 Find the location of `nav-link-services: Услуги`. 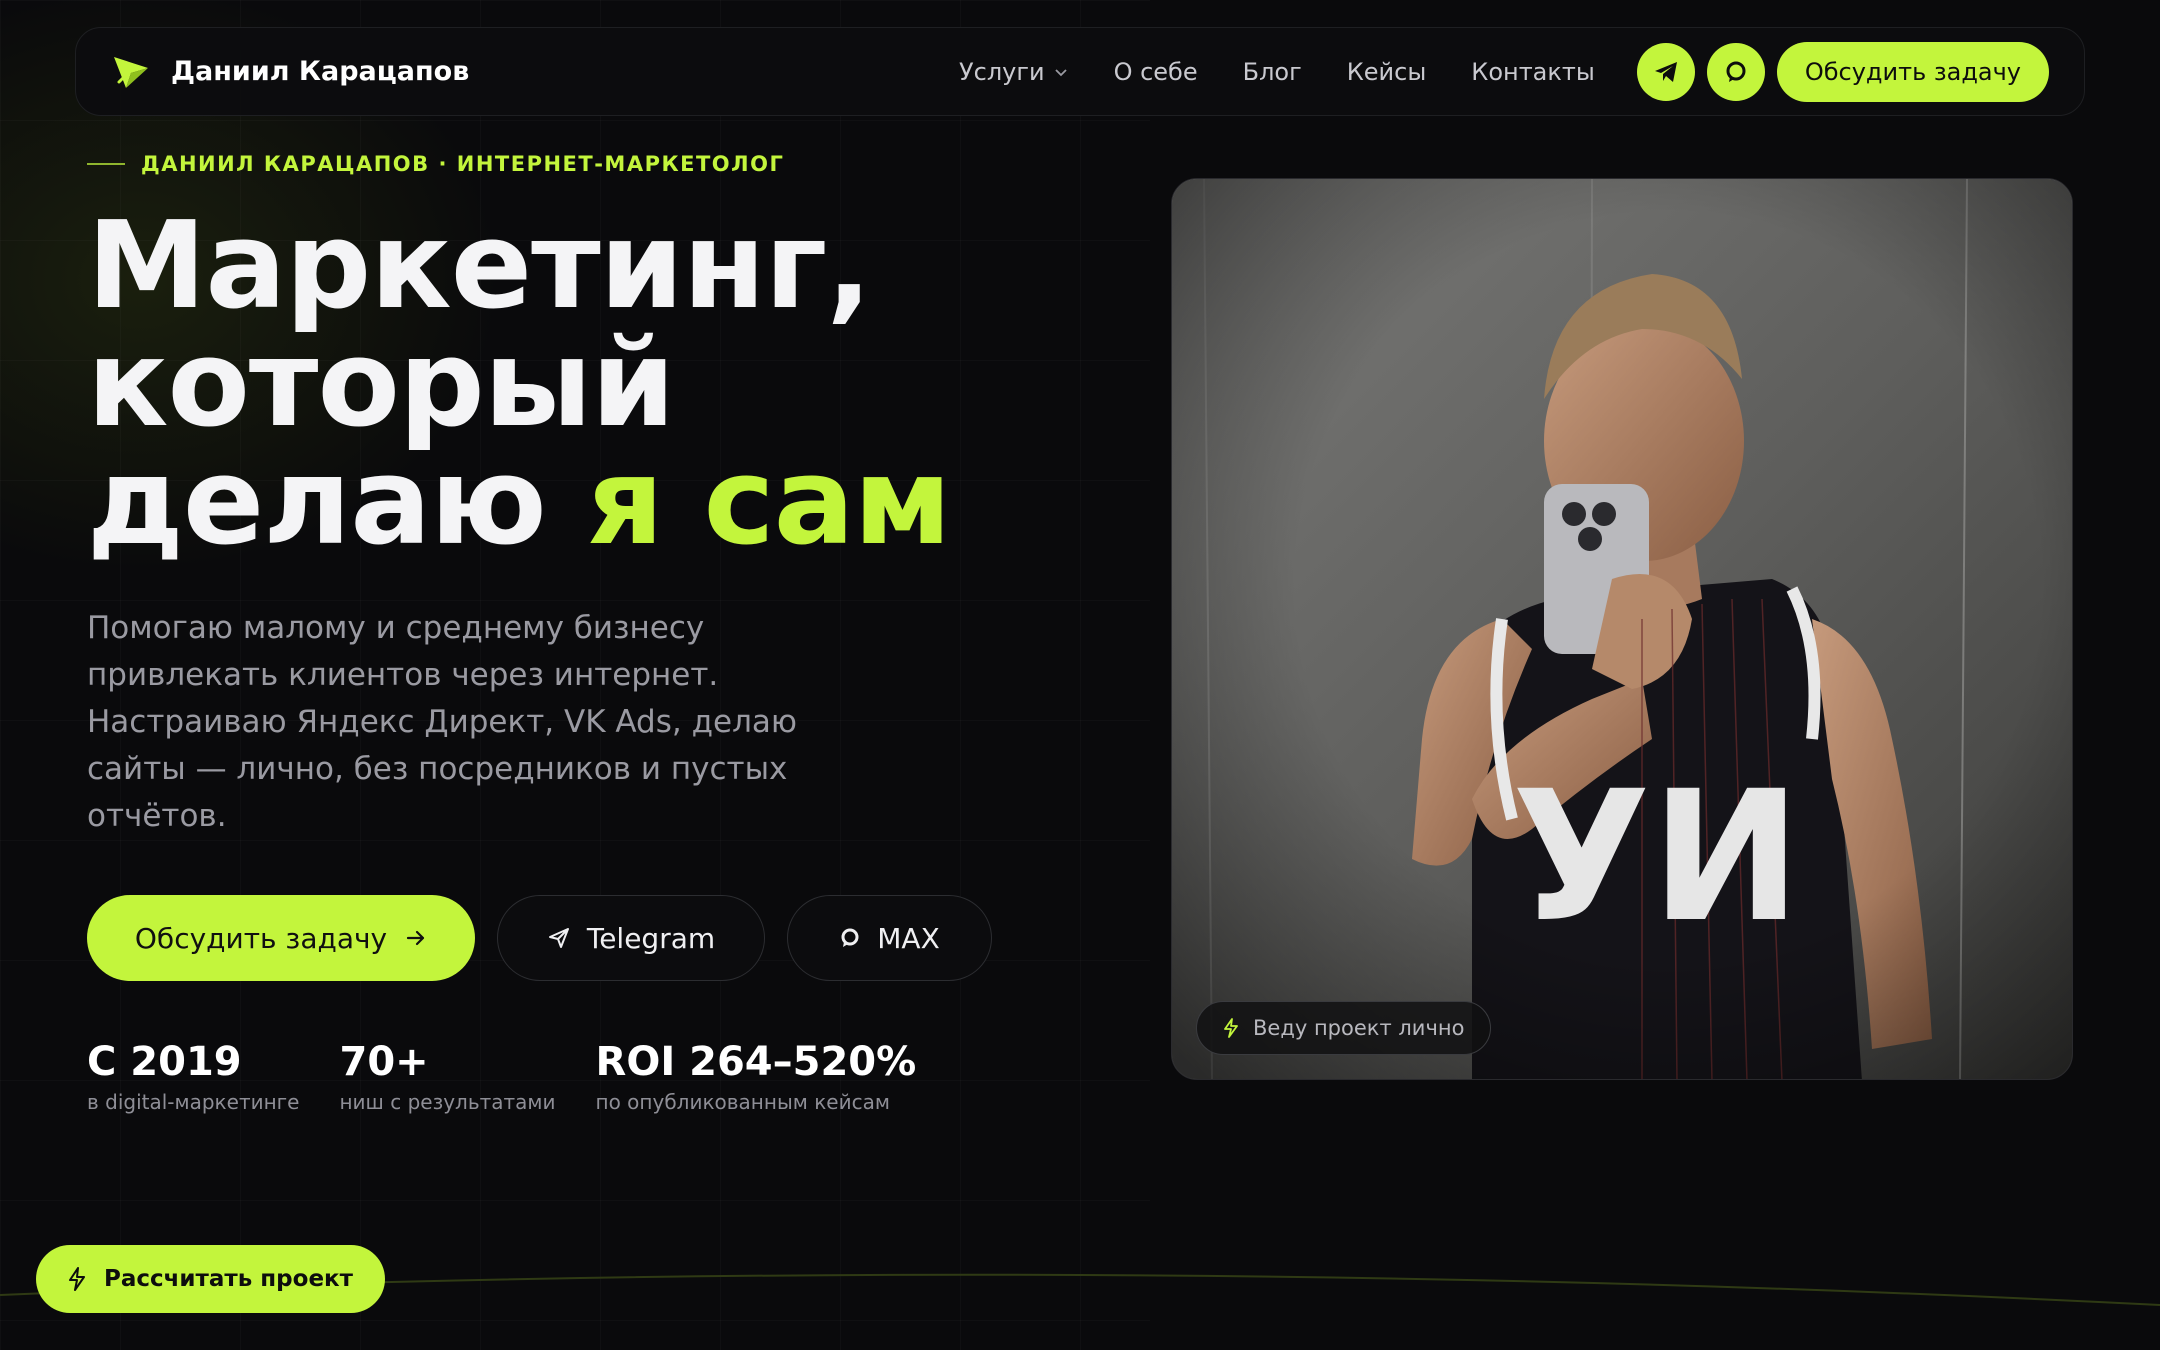

nav-link-services: Услуги is located at coordinates (1014, 72).